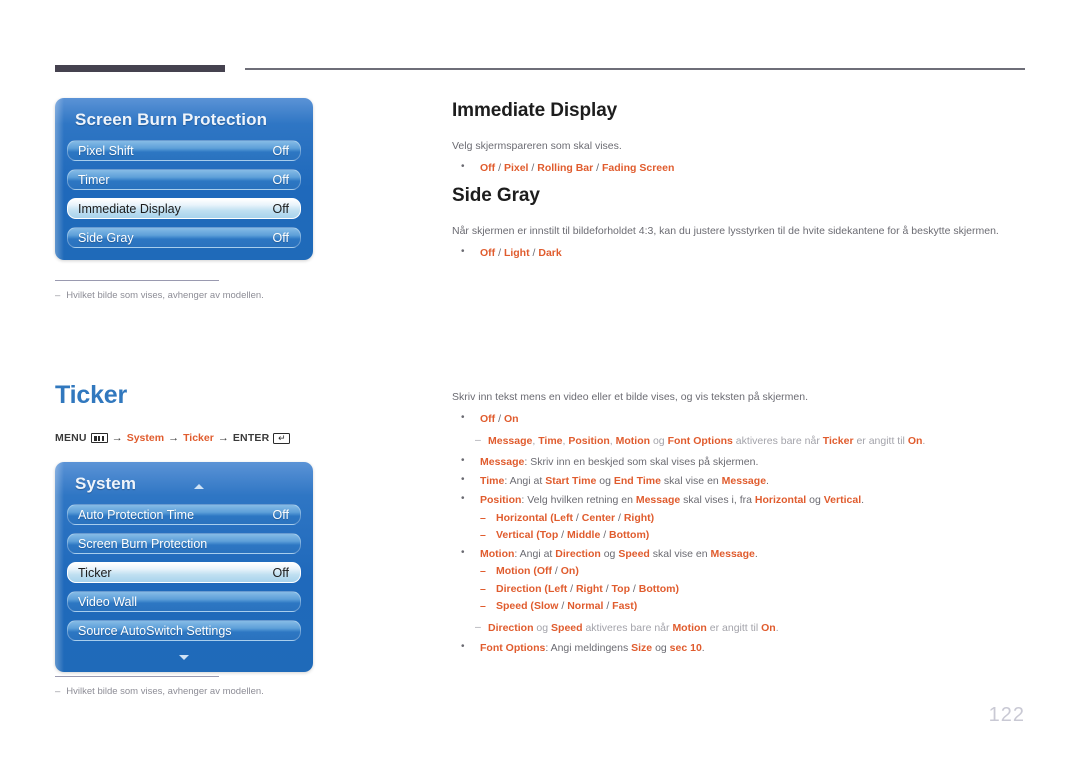 The width and height of the screenshot is (1080, 763). I want to click on text: : Angi at, so click(525, 481).